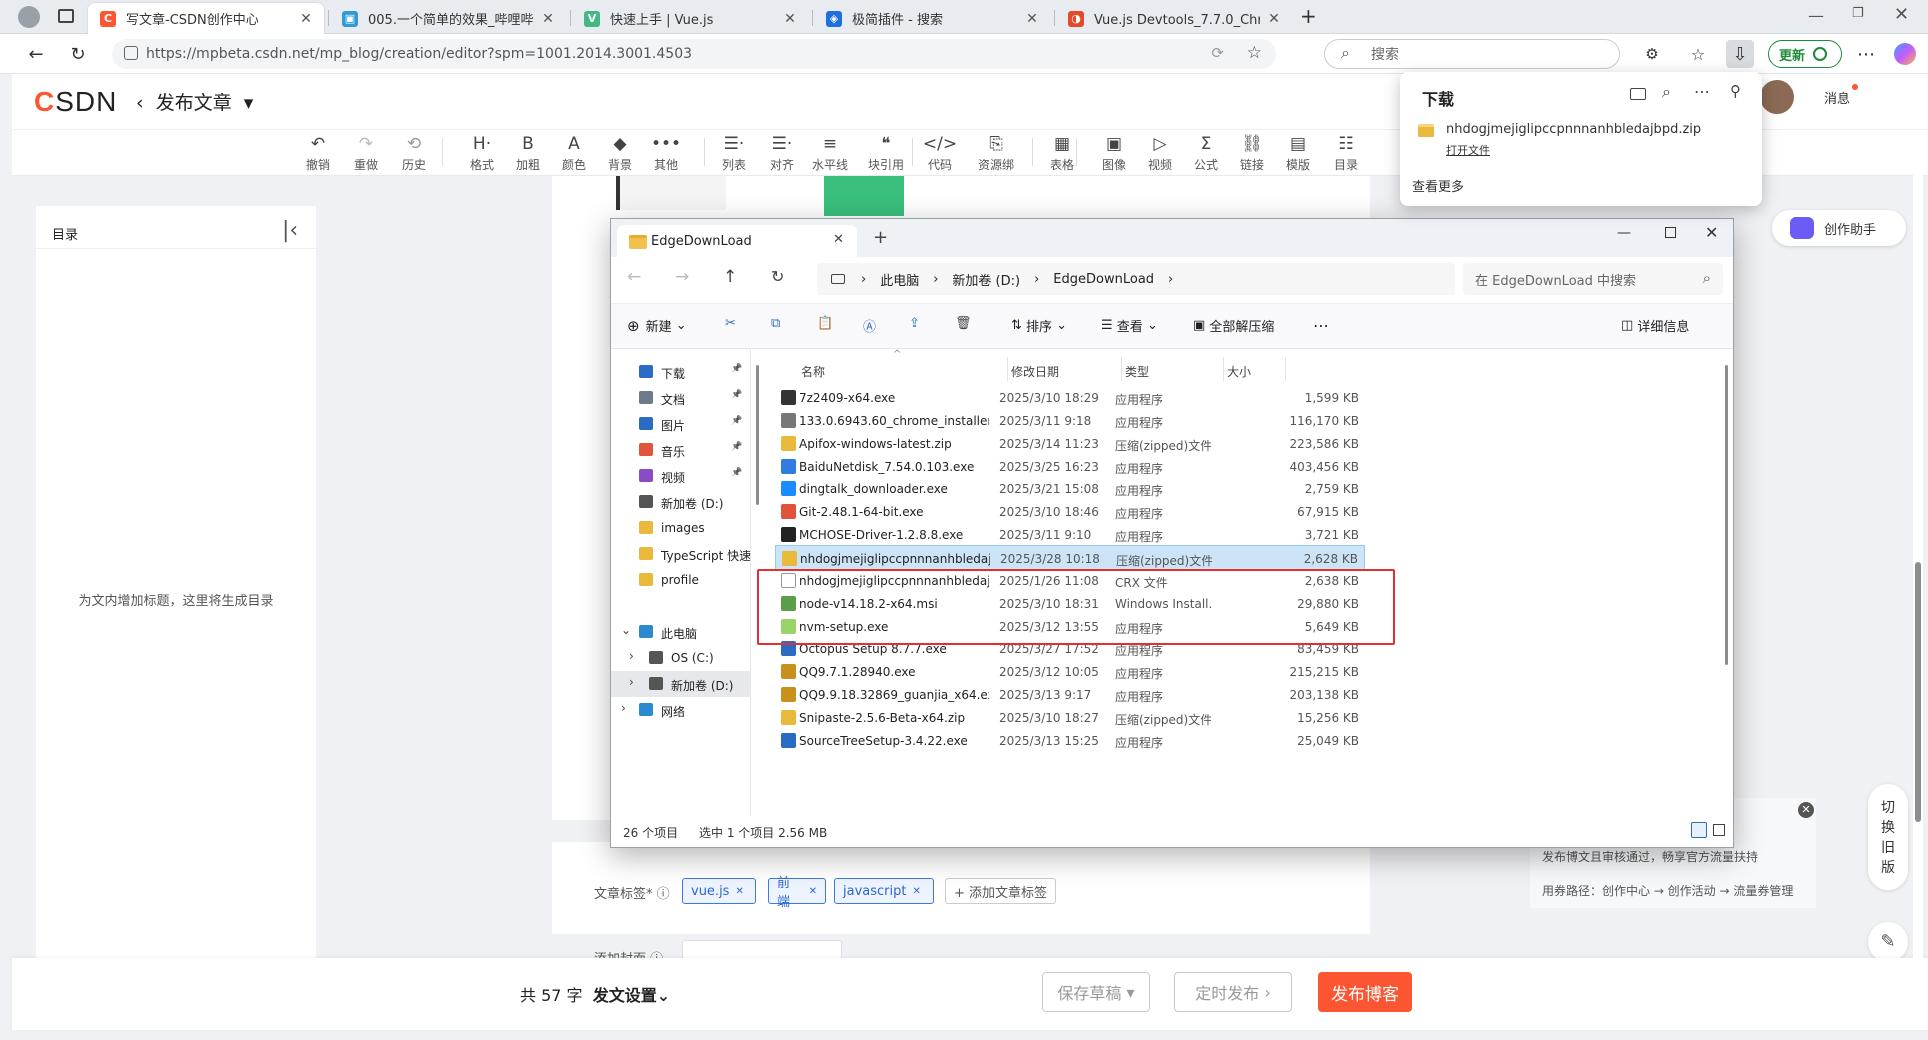 The height and width of the screenshot is (1040, 1928). I want to click on extract-all-button: ▣ 全部解压缩, so click(1233, 325).